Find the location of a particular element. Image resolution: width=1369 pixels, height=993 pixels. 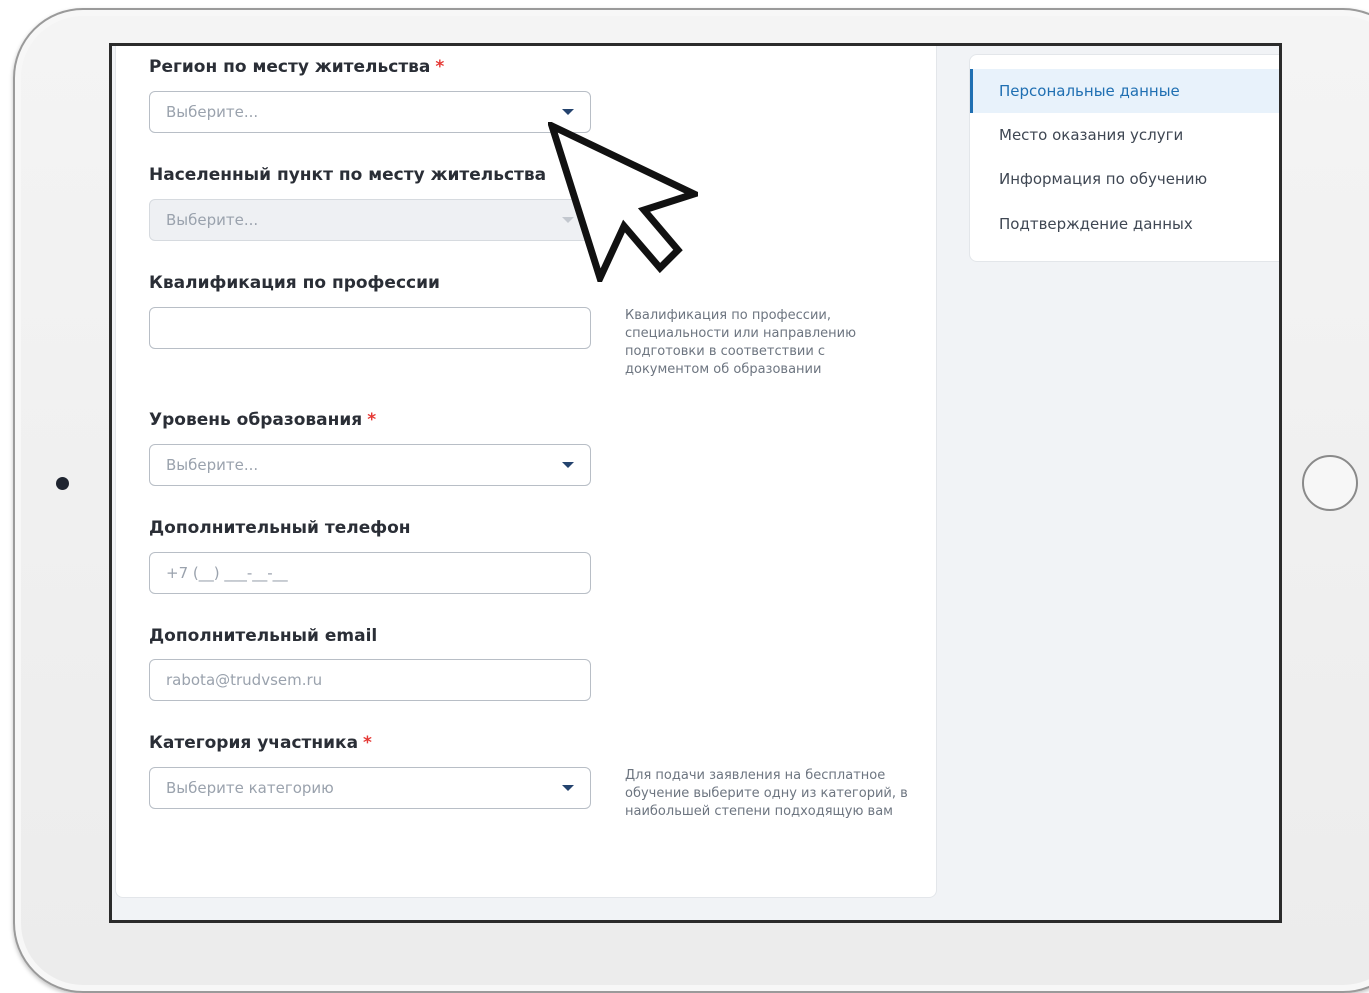

extra-phone-label: Дополнительный телефон is located at coordinates (280, 528).